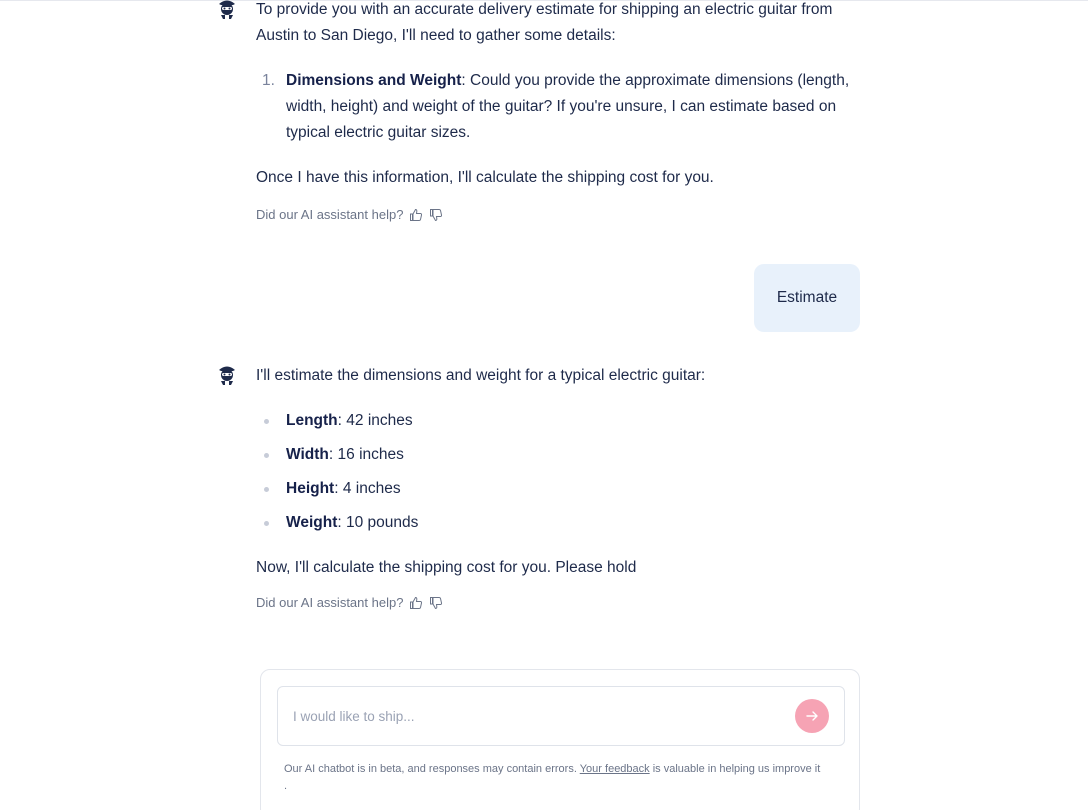 The height and width of the screenshot is (810, 1088). What do you see at coordinates (378, 522) in the screenshot?
I see `list-text: : 10 pounds` at bounding box center [378, 522].